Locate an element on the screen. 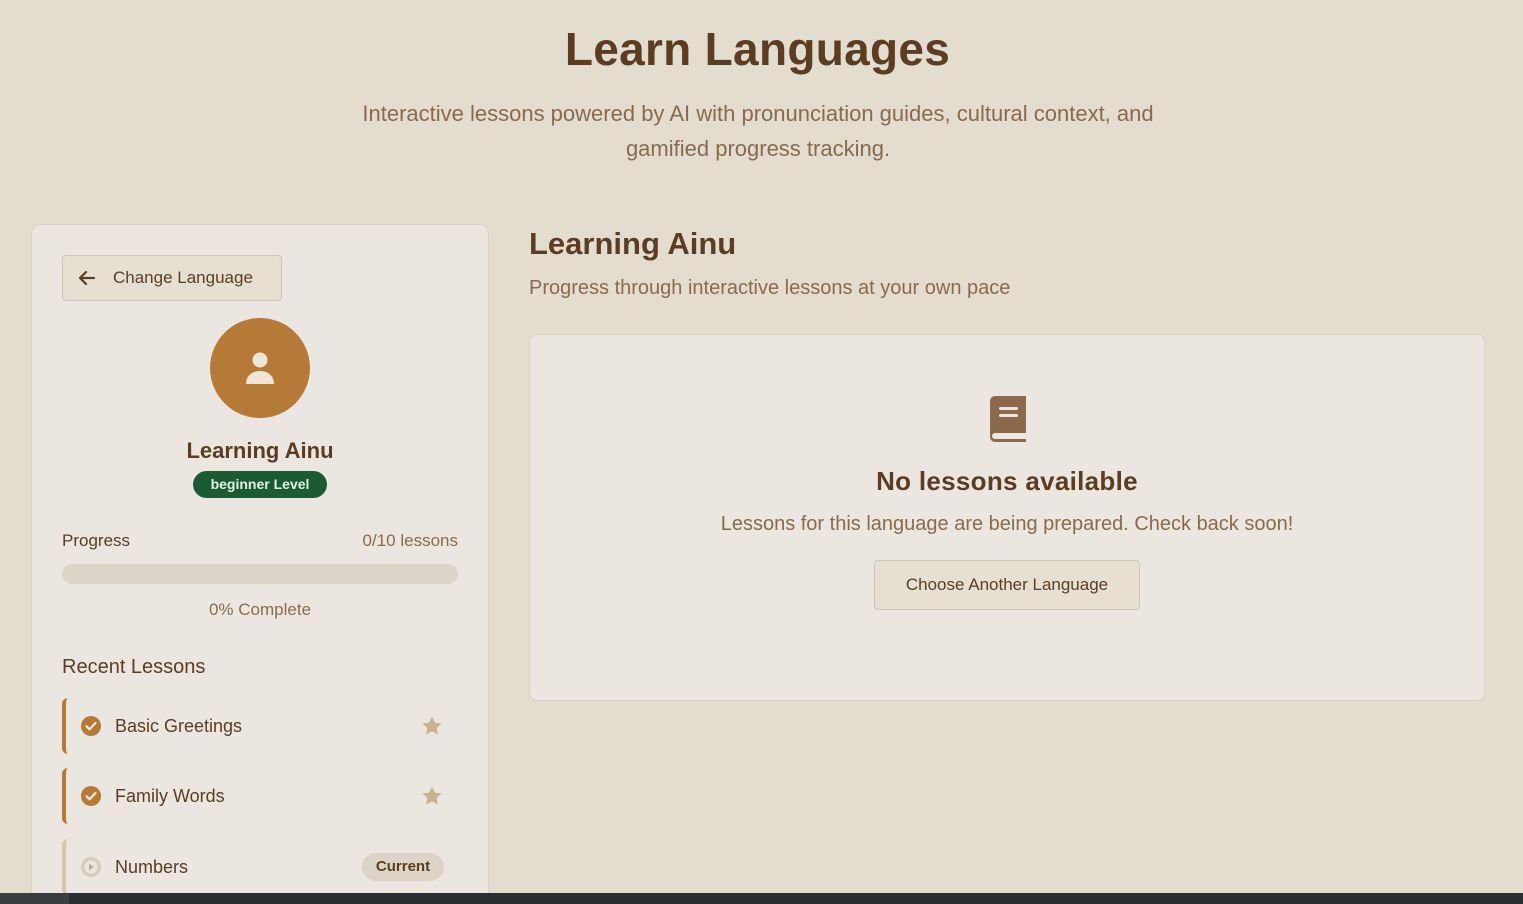  change-language-button: Change Language is located at coordinates (172, 278).